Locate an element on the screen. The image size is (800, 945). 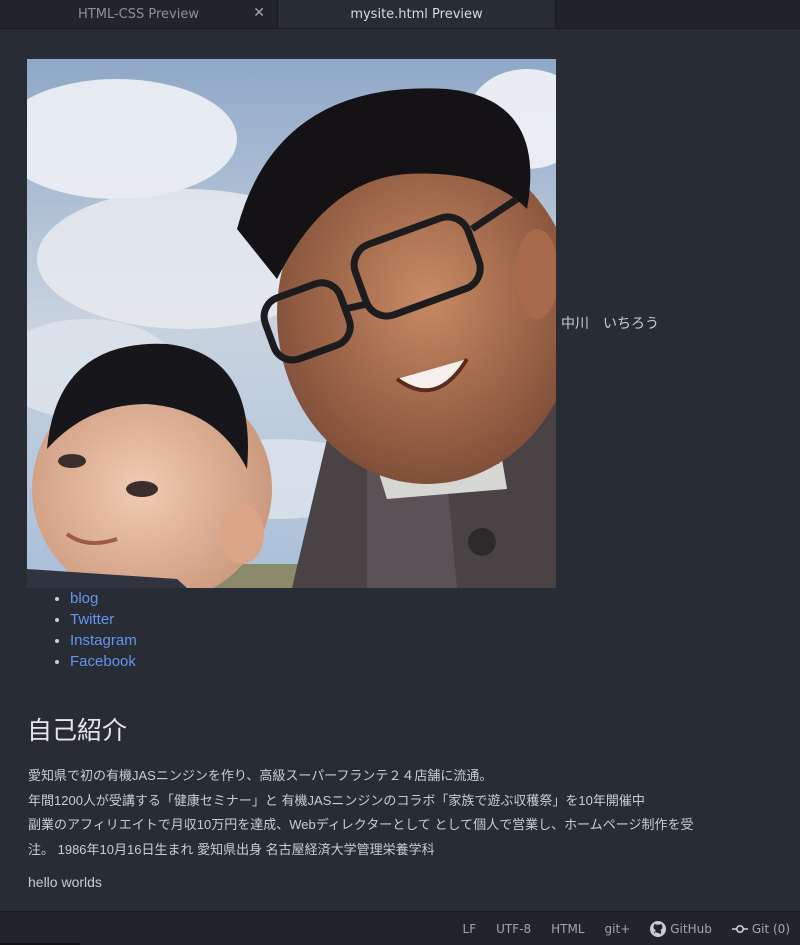
line-ending-indicator: LF is located at coordinates (470, 929).